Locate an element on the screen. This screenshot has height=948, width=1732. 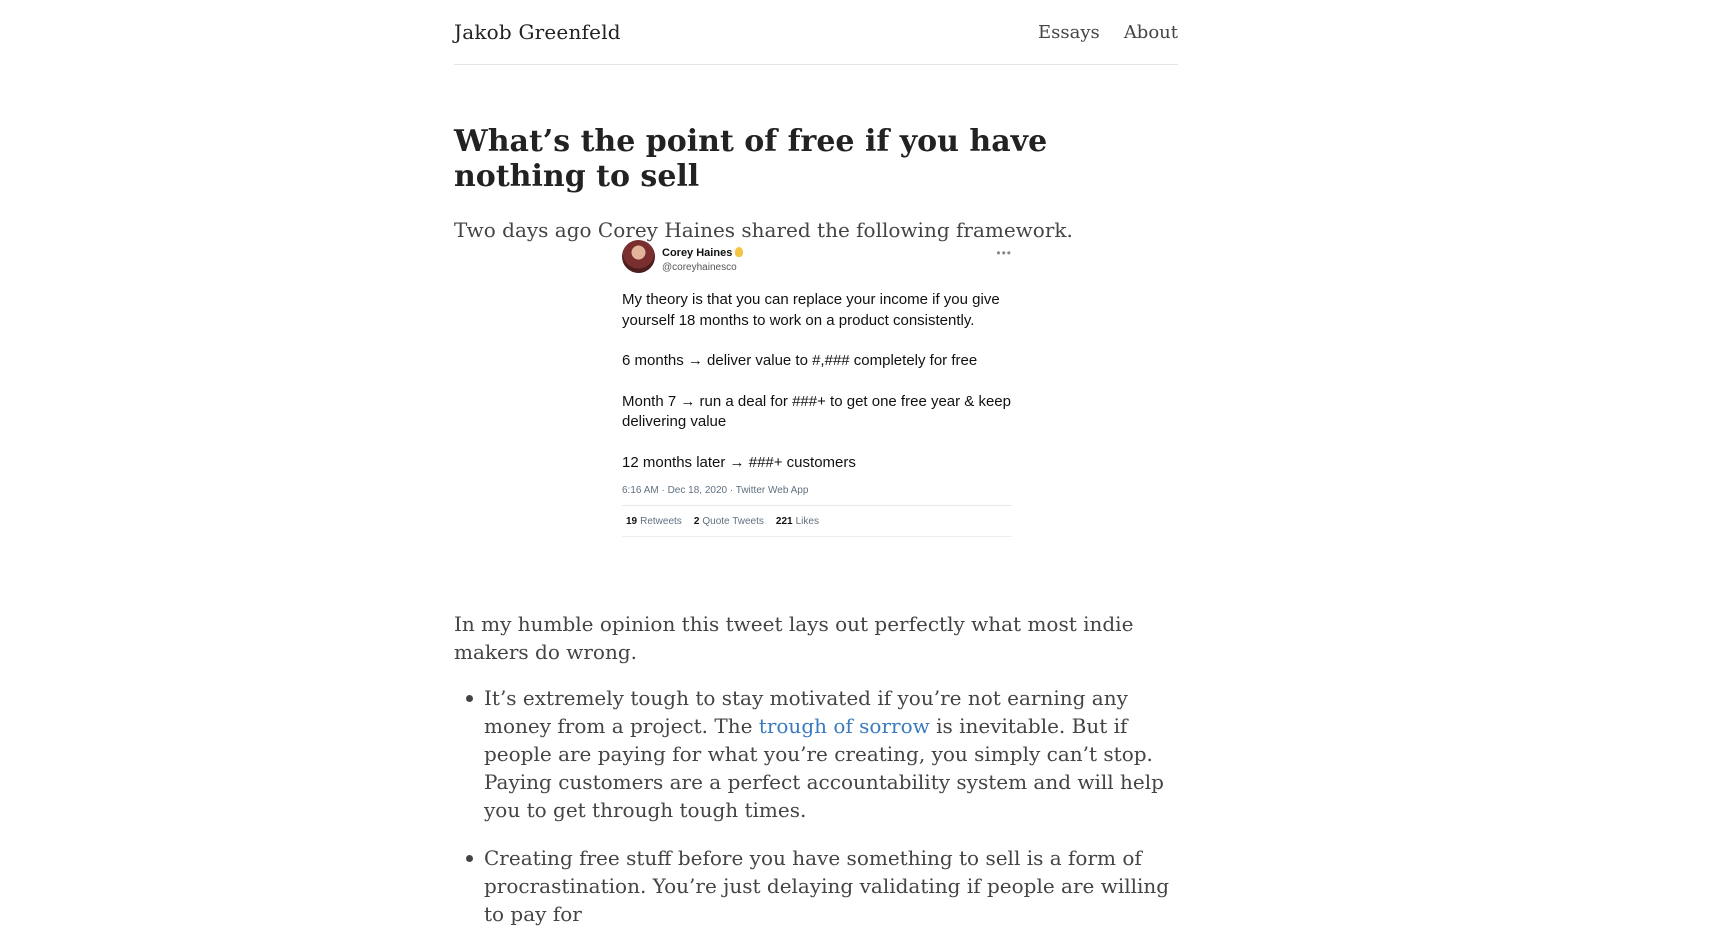
trough-of-sorrow-link: trough of sorrow is located at coordinates (844, 726).